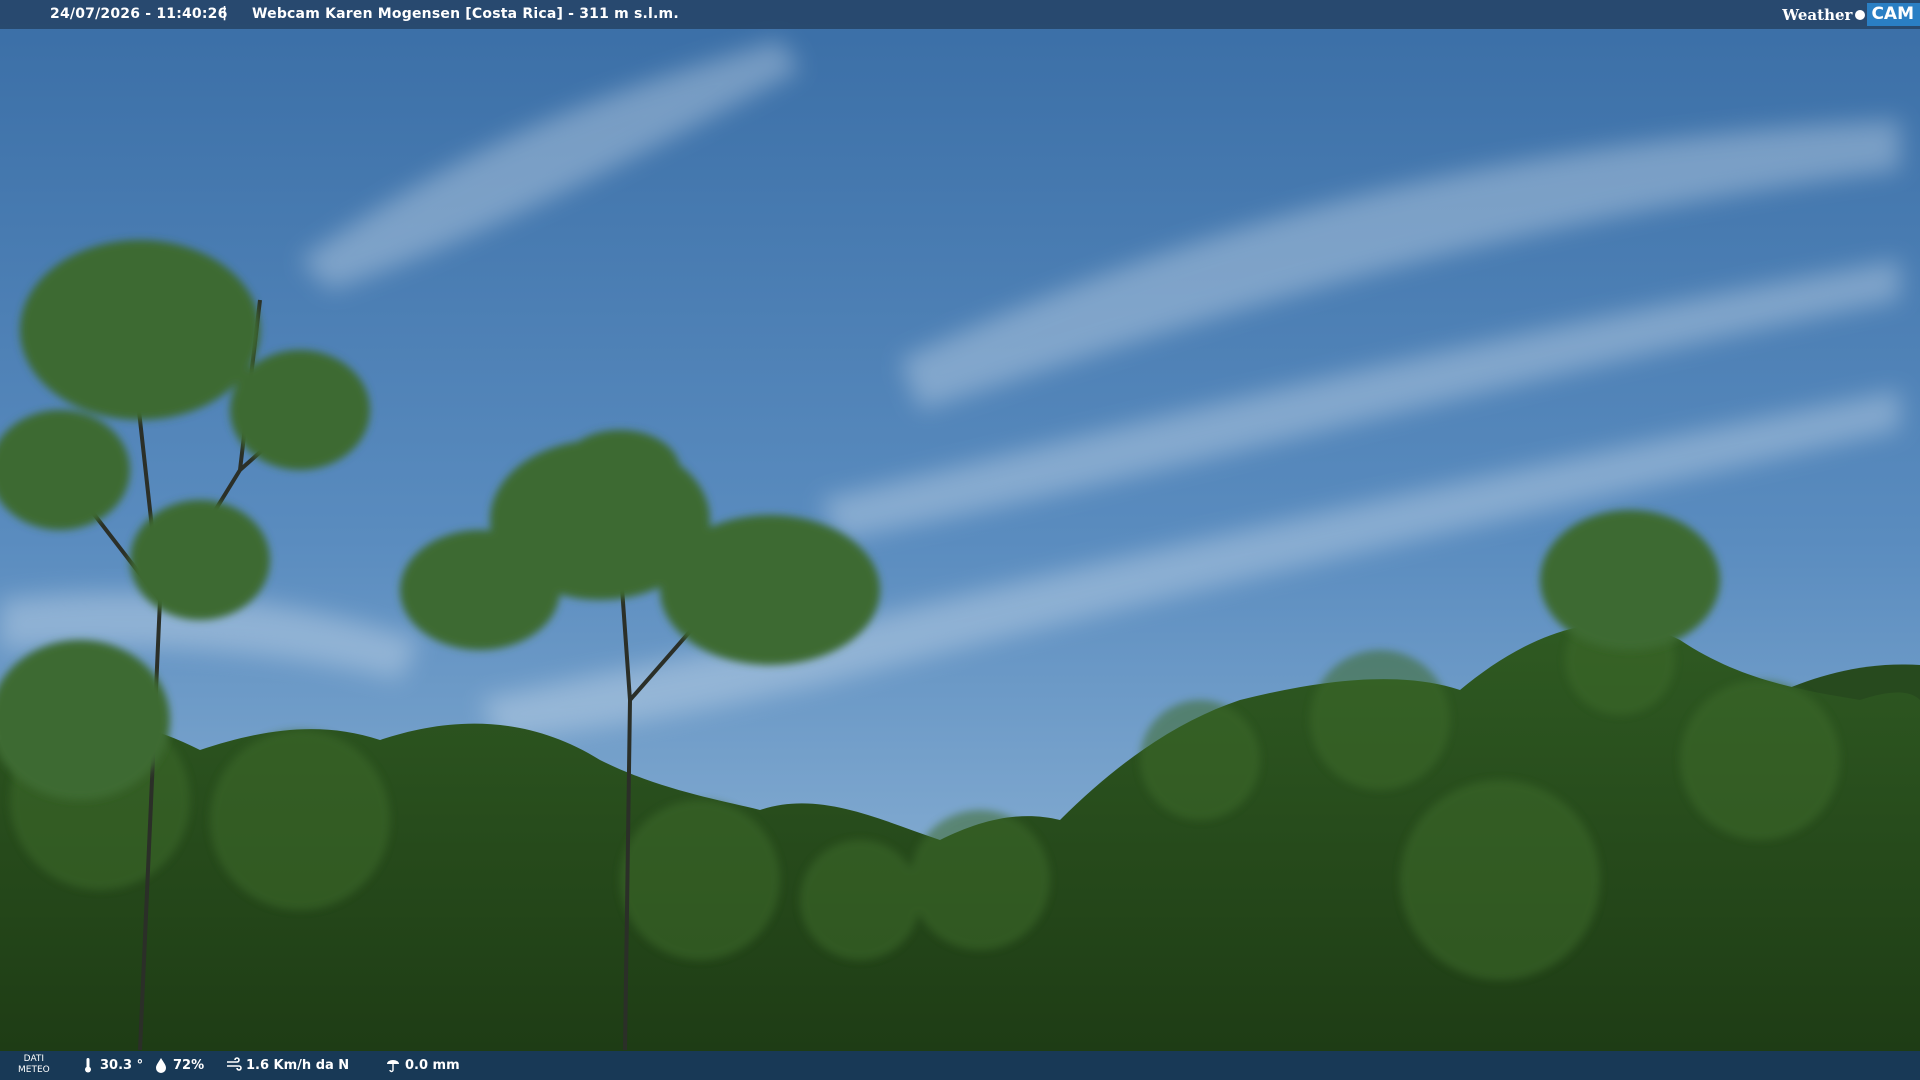 This screenshot has height=1080, width=1920. Describe the element at coordinates (432, 1065) in the screenshot. I see `rain-value: 0.0 mm` at that location.